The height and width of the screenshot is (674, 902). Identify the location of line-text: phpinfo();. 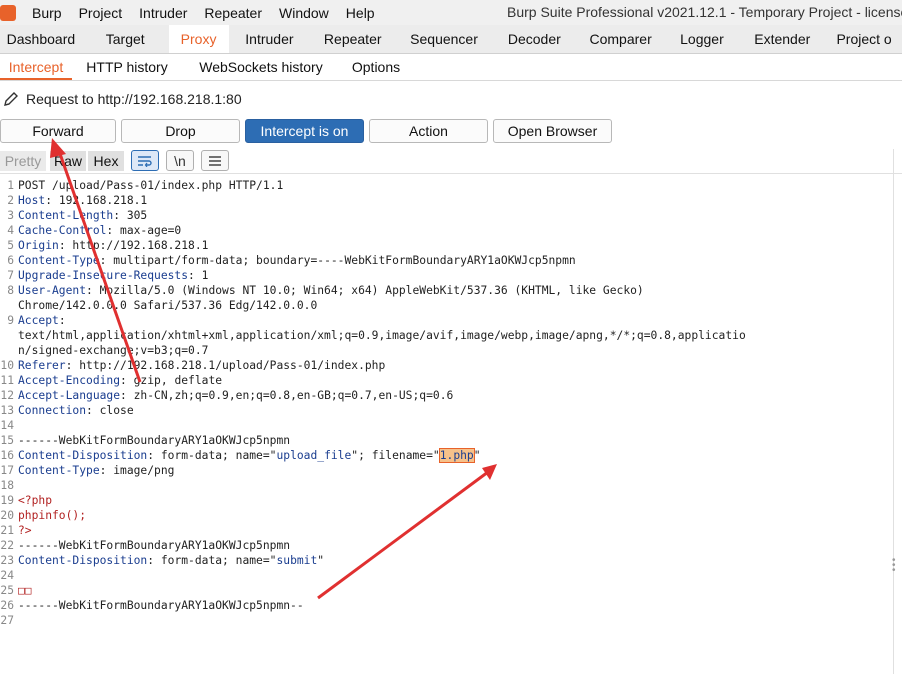
(52, 515).